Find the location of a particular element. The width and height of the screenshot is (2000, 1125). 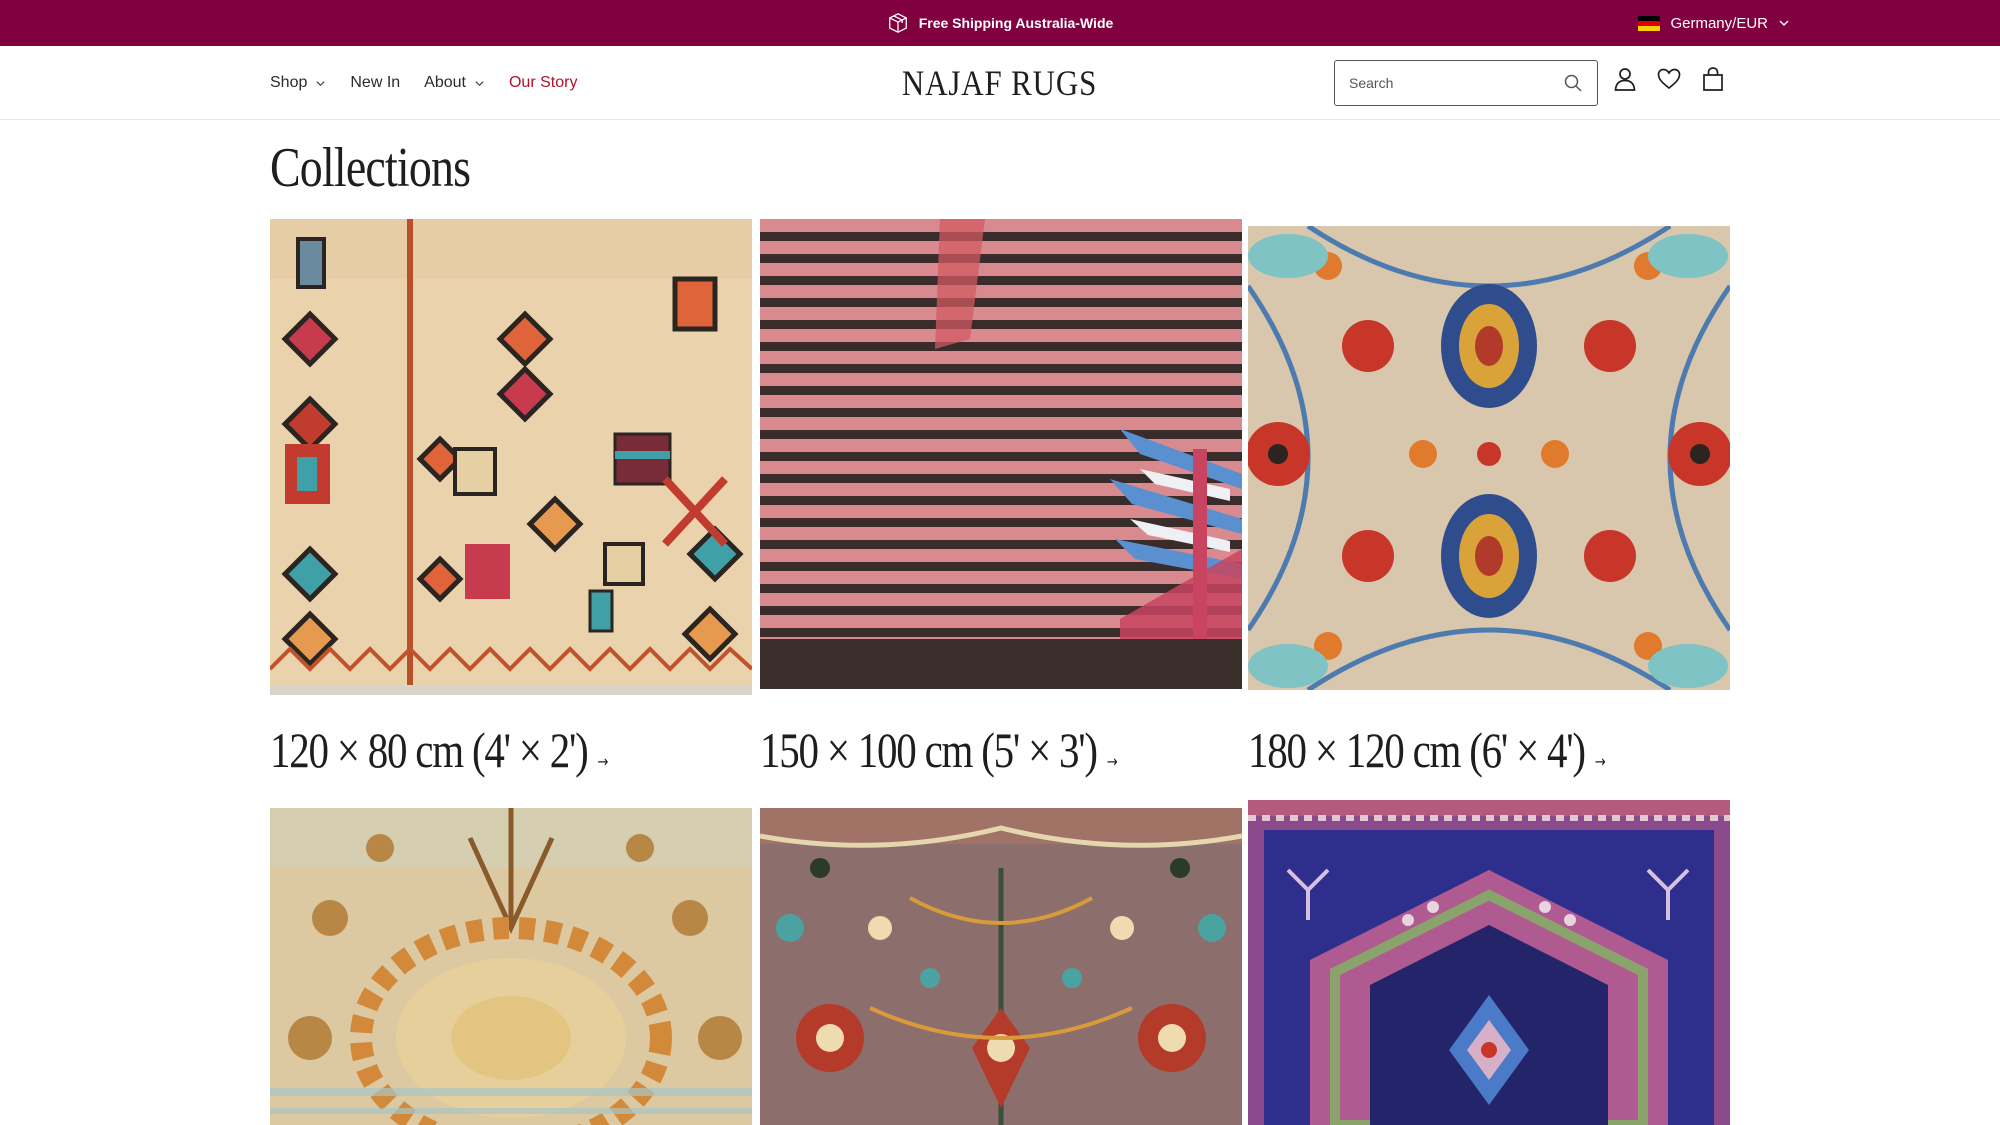

nav-our-story: Our Story is located at coordinates (543, 83).